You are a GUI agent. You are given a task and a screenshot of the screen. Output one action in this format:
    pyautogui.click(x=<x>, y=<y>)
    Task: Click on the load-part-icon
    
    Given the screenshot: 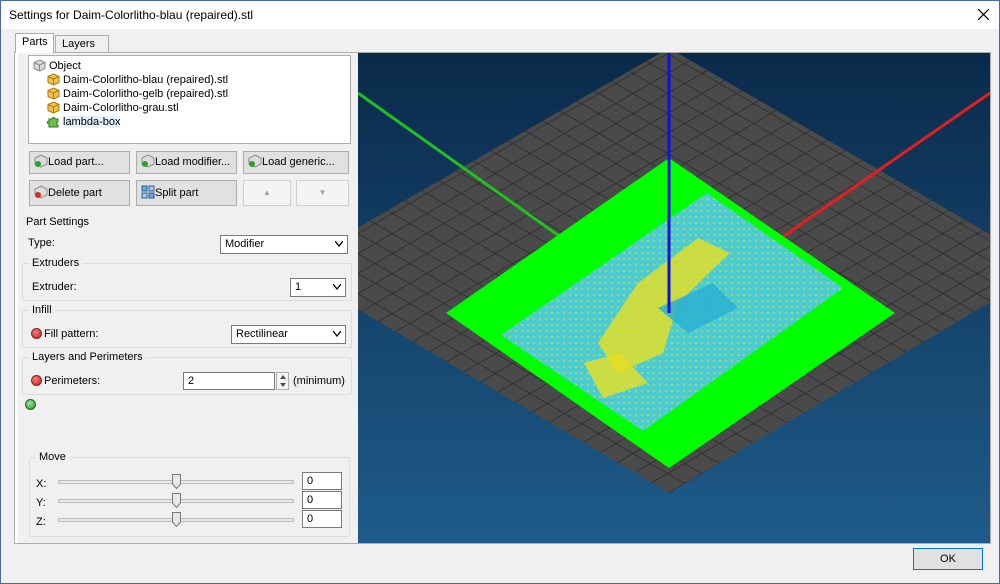 What is the action you would take?
    pyautogui.click(x=41, y=161)
    